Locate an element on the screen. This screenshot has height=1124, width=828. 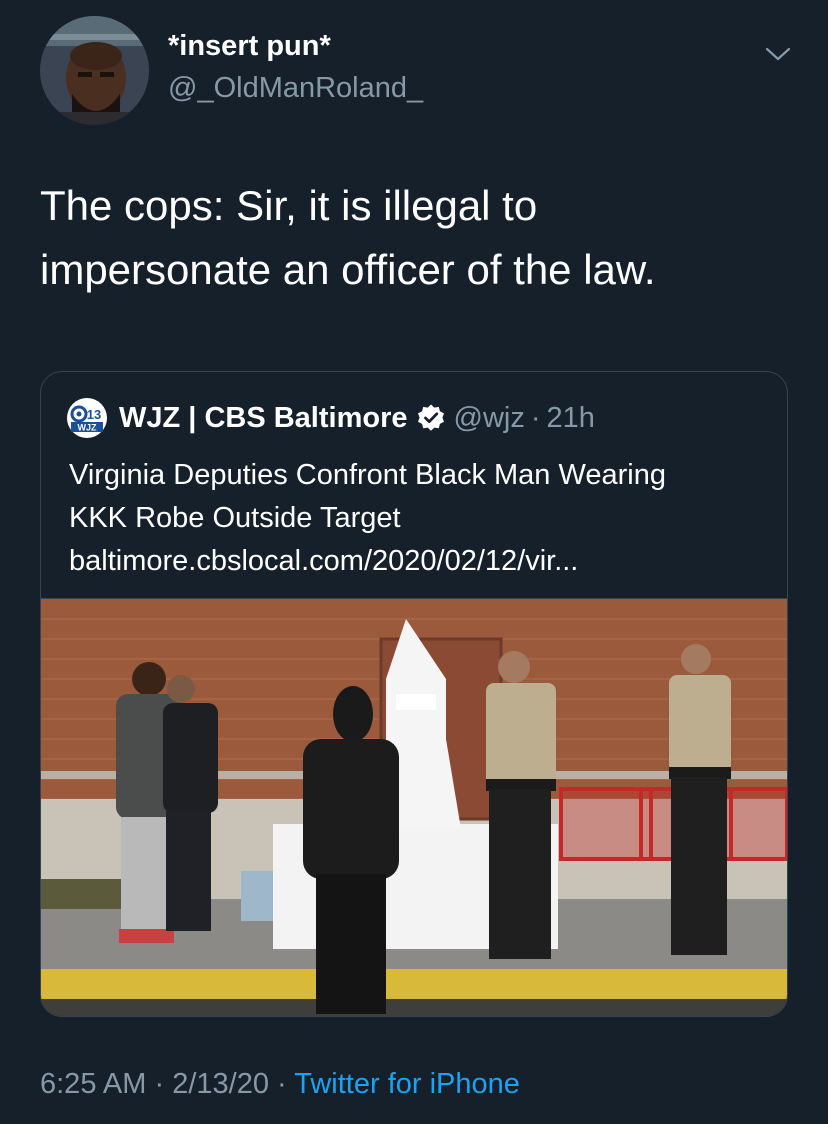
author-avatar is located at coordinates (94, 70).